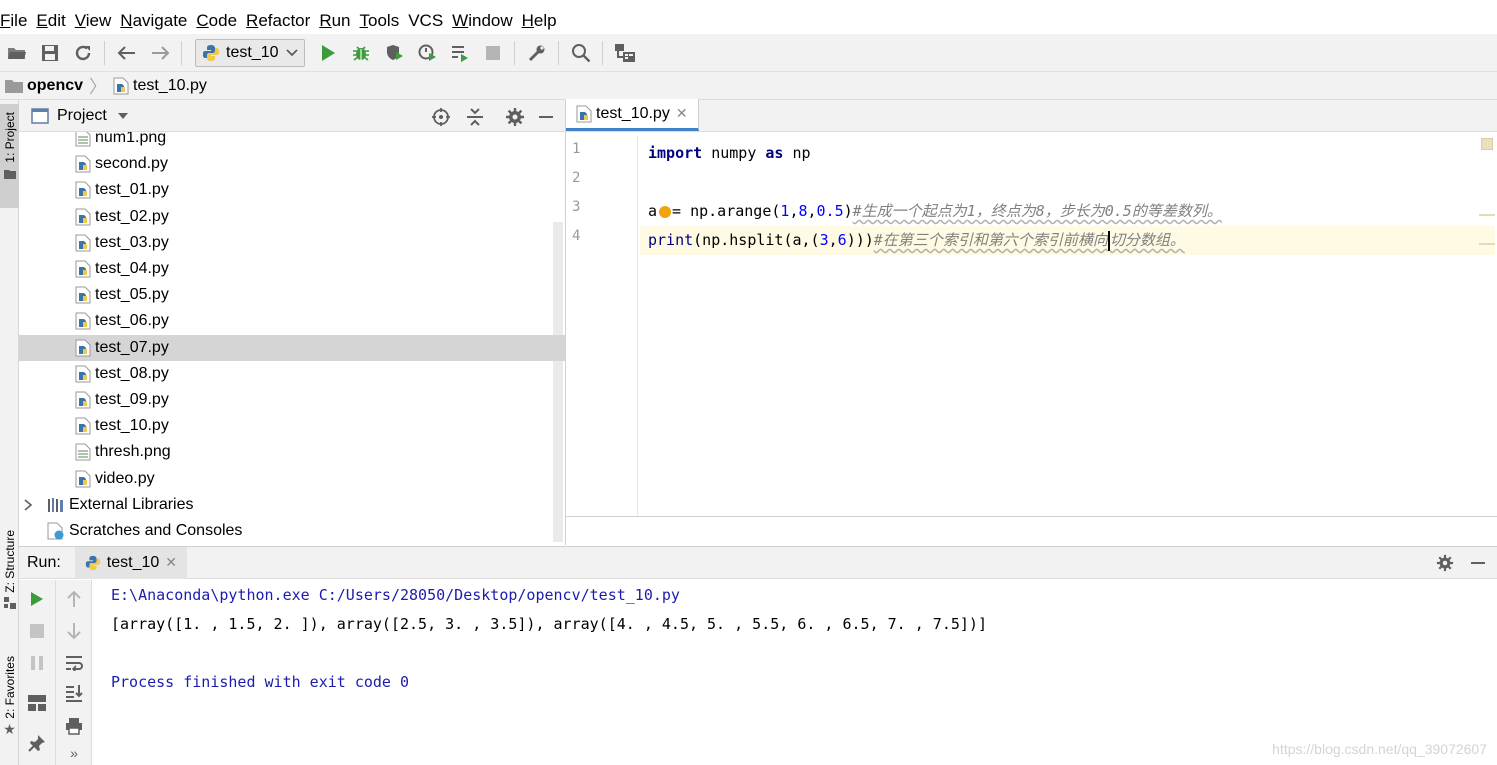 The image size is (1497, 765). Describe the element at coordinates (132, 399) in the screenshot. I see `tree-item-label: test_09.py` at that location.